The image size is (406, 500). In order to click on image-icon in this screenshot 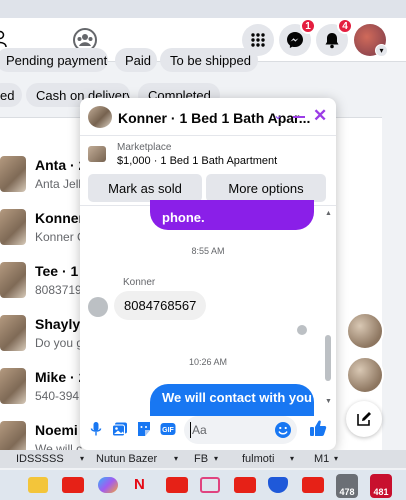, I will do `click(120, 429)`.